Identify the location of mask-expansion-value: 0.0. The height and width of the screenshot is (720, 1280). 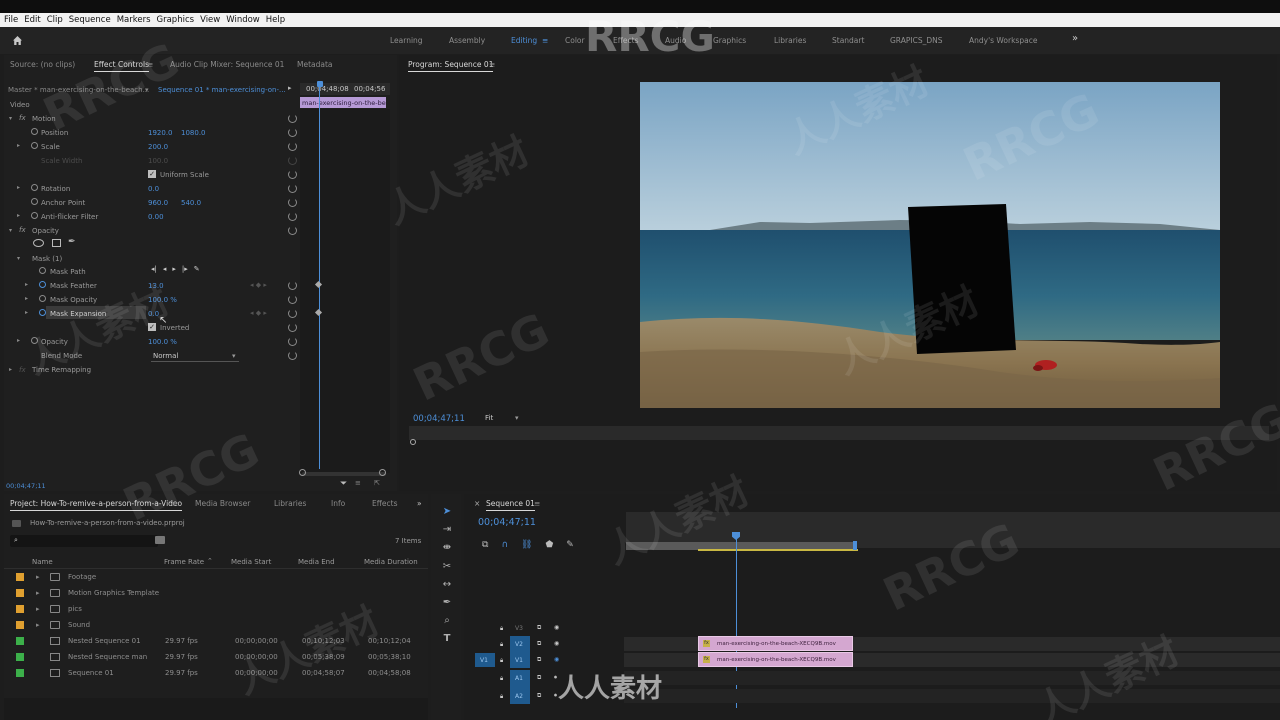
(153, 314).